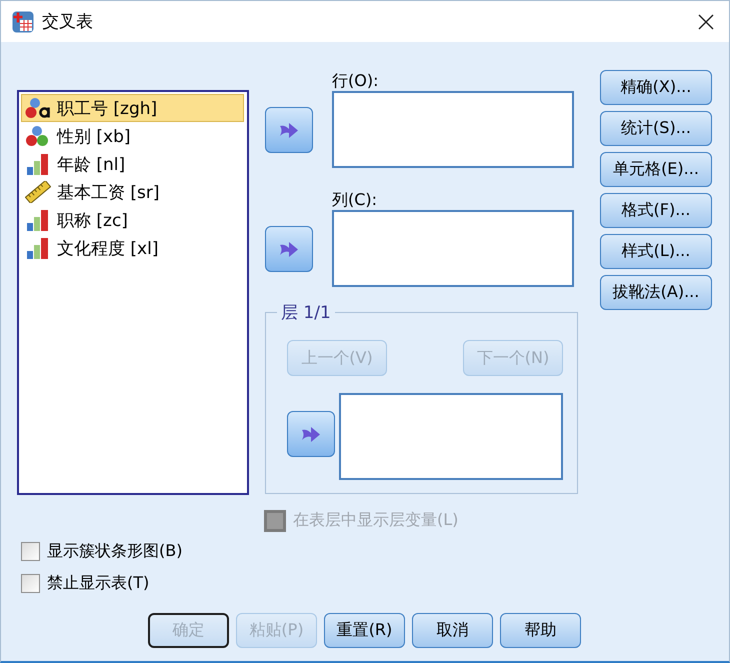  Describe the element at coordinates (132, 136) in the screenshot. I see `variable-item: 性别 [xb]` at that location.